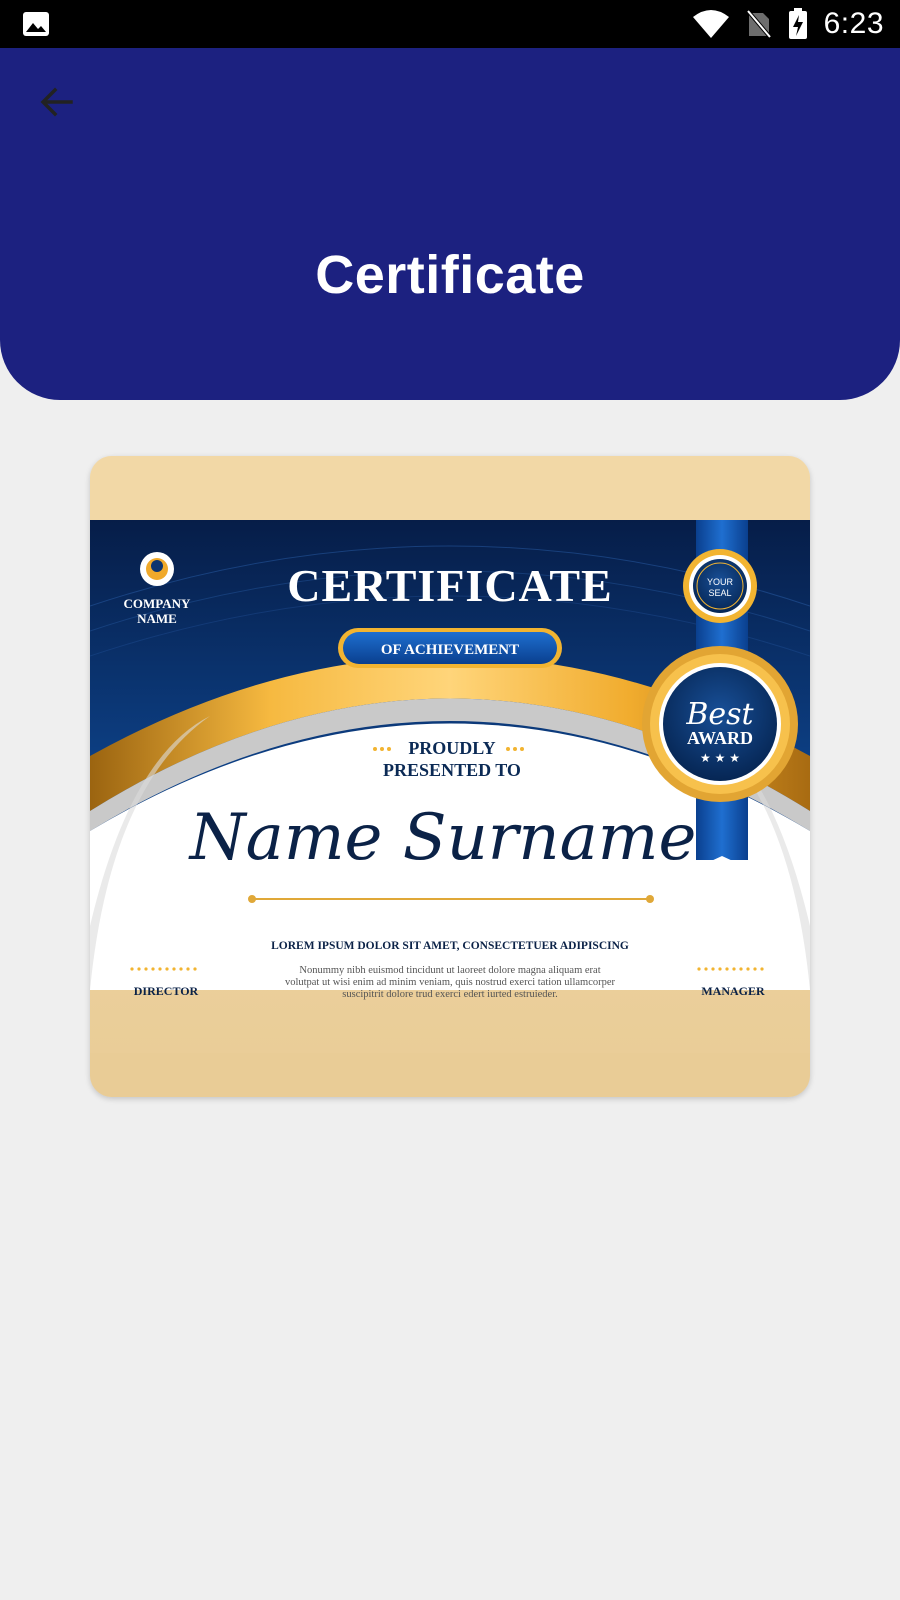 The height and width of the screenshot is (1600, 900). Describe the element at coordinates (157, 569) in the screenshot. I see `company-logo` at that location.